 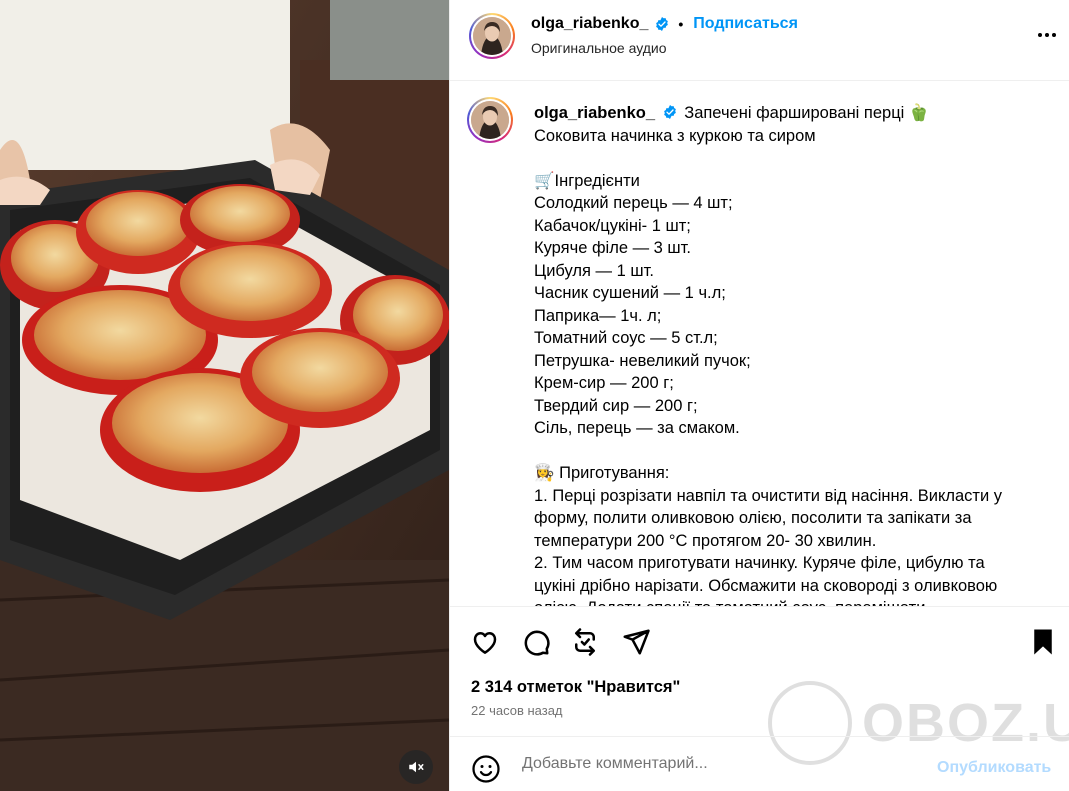 What do you see at coordinates (594, 270) in the screenshot?
I see `caption-line: Цибуля — 1 шт.` at bounding box center [594, 270].